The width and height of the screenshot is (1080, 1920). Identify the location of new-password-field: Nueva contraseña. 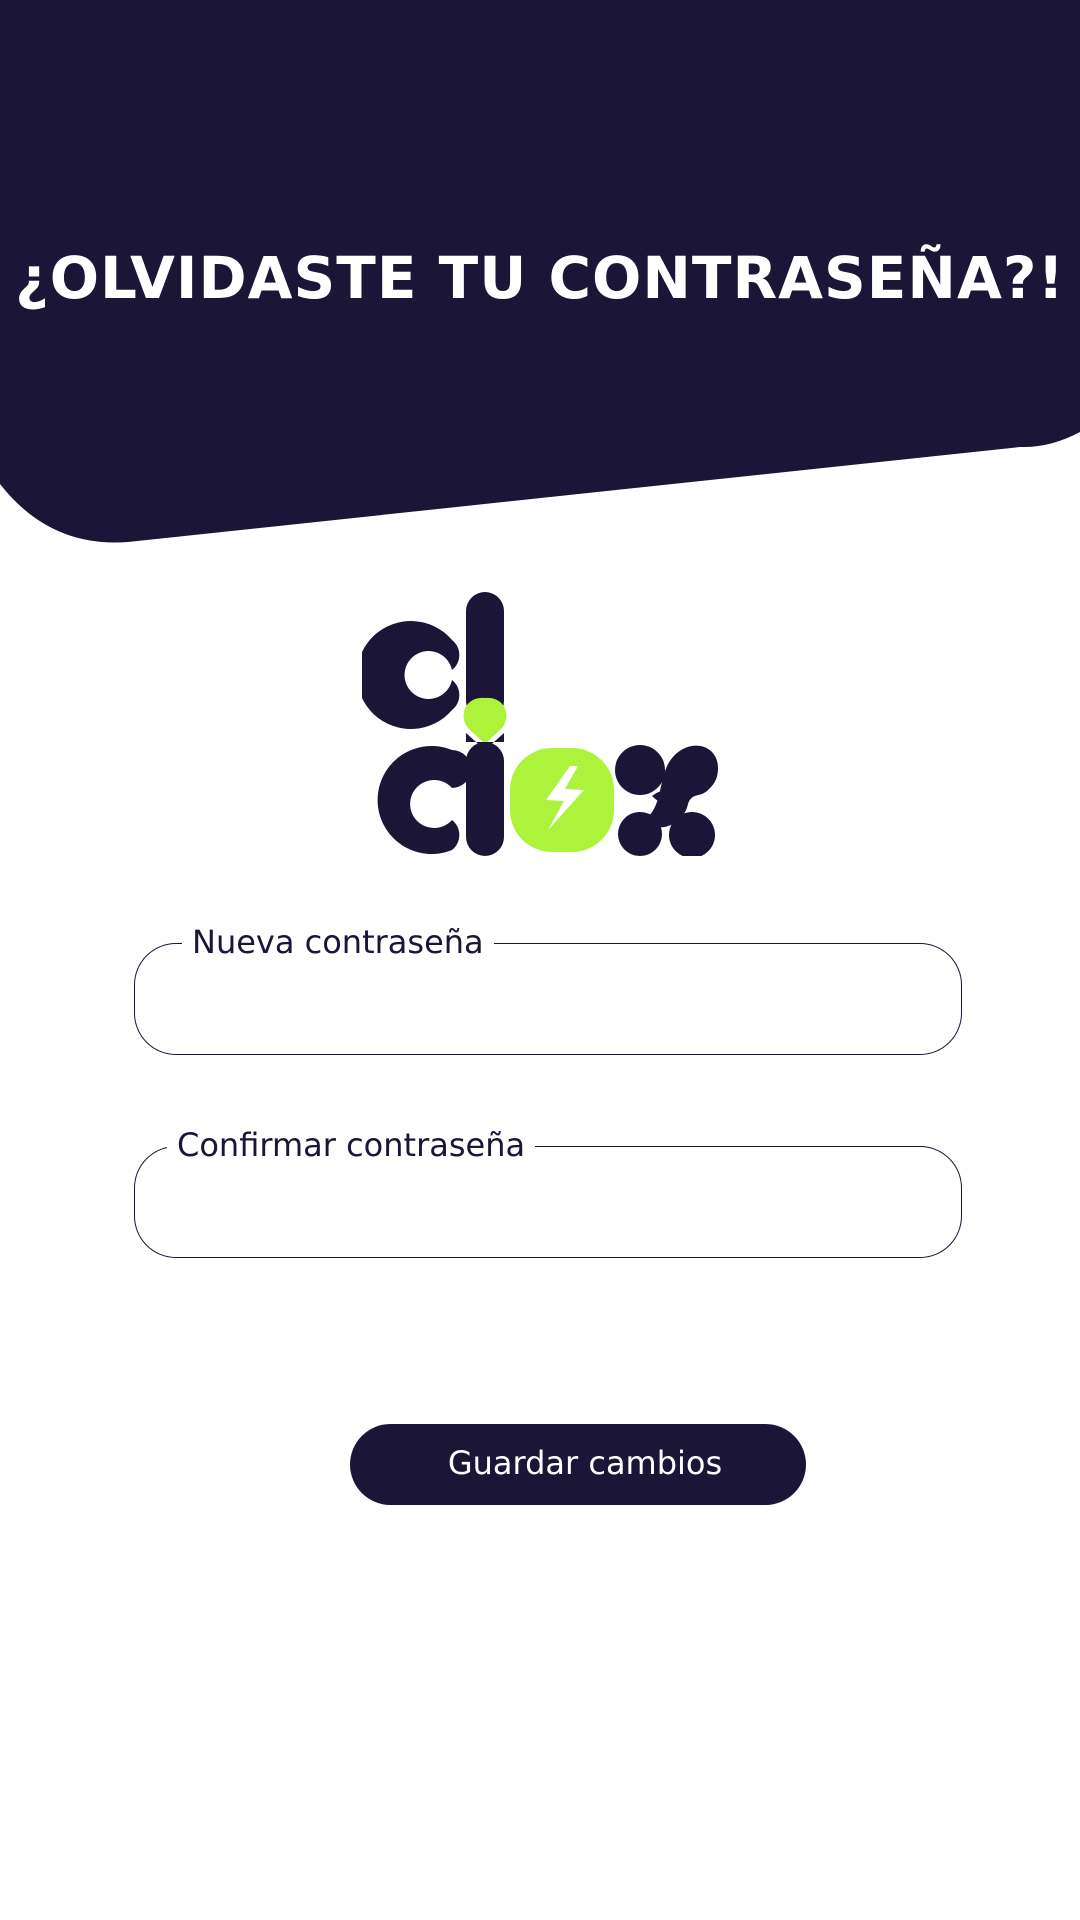
(548, 987).